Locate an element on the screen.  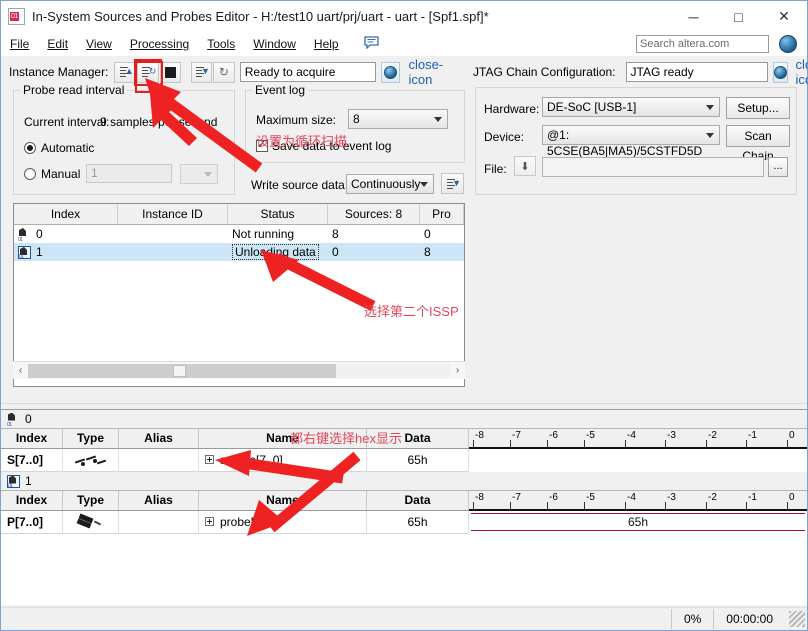
device-combo: @1: 5CSE(BA5|MA5)/5CSTFD5D is located at coordinates (631, 141).